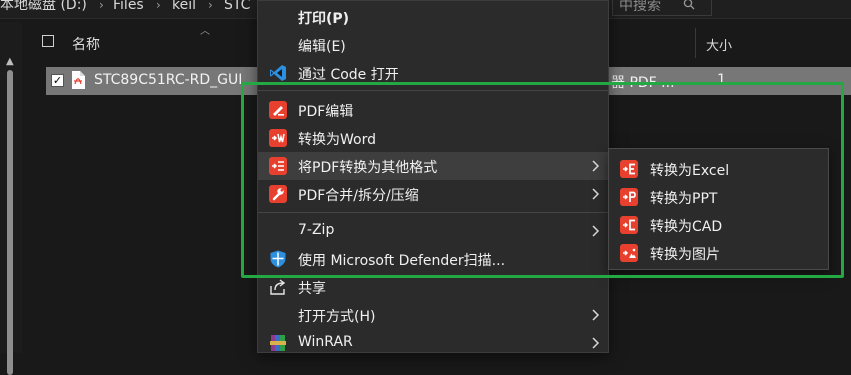 The height and width of the screenshot is (375, 851). What do you see at coordinates (168, 80) in the screenshot?
I see `file-name: STC89C51RC-RD_GUI` at bounding box center [168, 80].